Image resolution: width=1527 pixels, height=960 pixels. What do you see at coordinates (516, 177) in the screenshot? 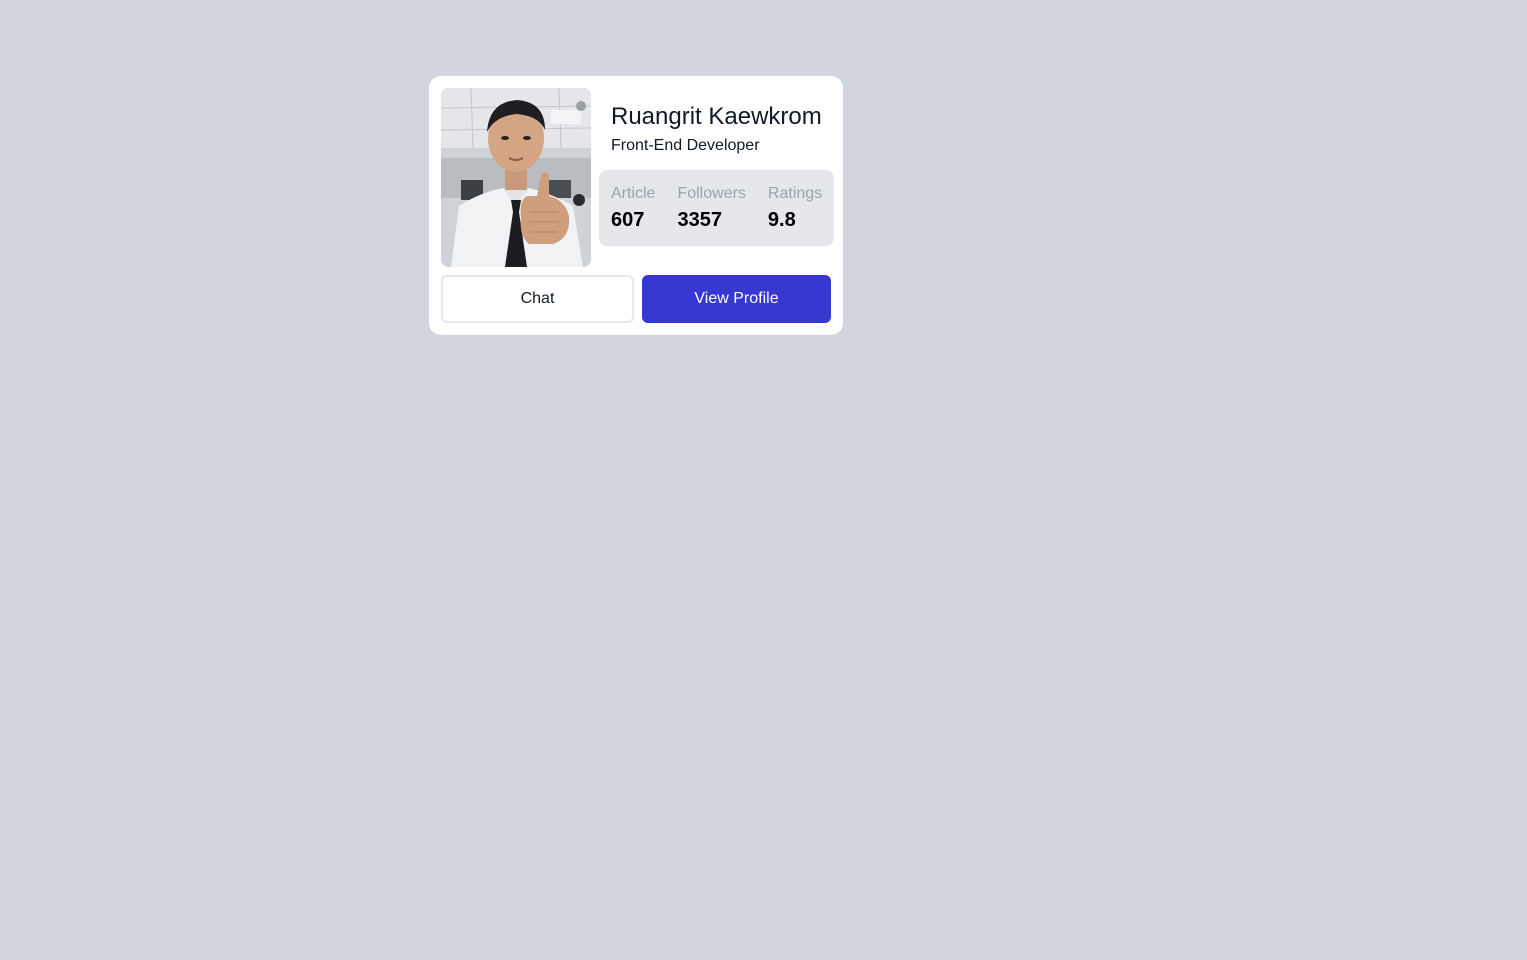
I see `profile-photo` at bounding box center [516, 177].